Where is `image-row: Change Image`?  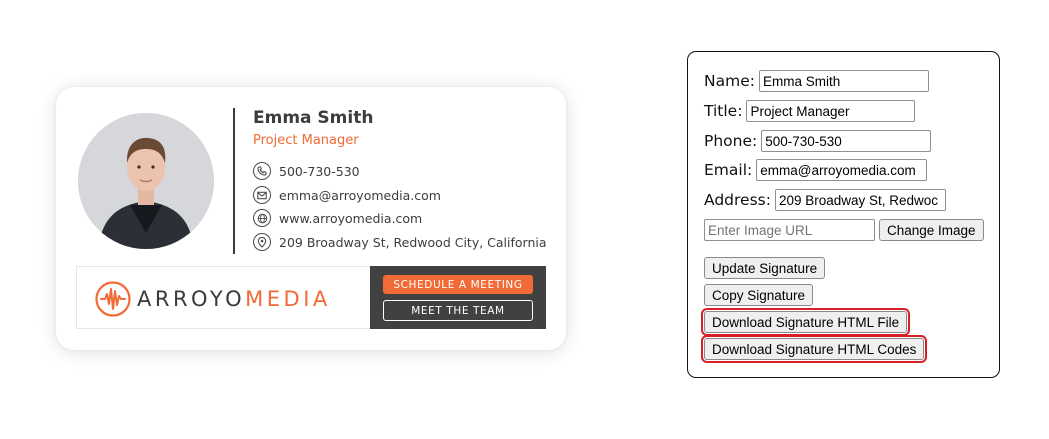 image-row: Change Image is located at coordinates (844, 230).